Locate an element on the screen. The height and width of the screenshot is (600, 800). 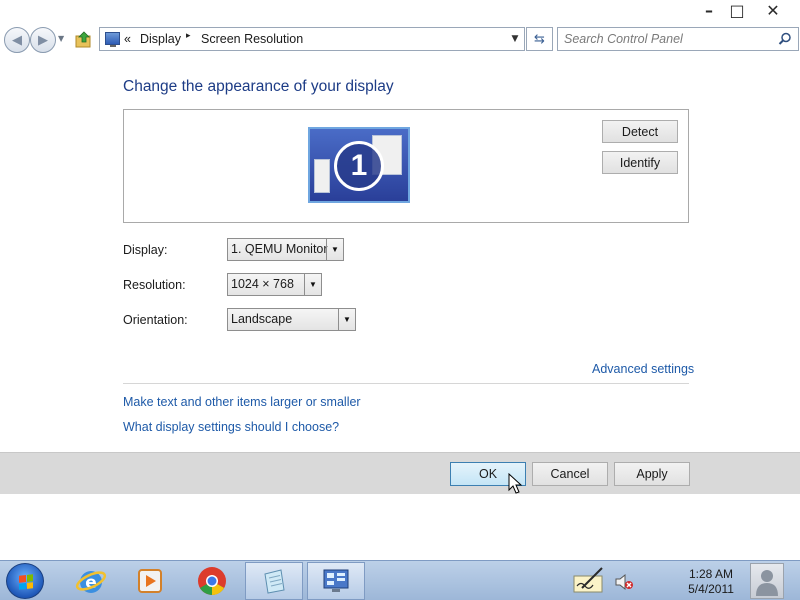
dialog-footer: OK Cancel Apply is located at coordinates (400, 473).